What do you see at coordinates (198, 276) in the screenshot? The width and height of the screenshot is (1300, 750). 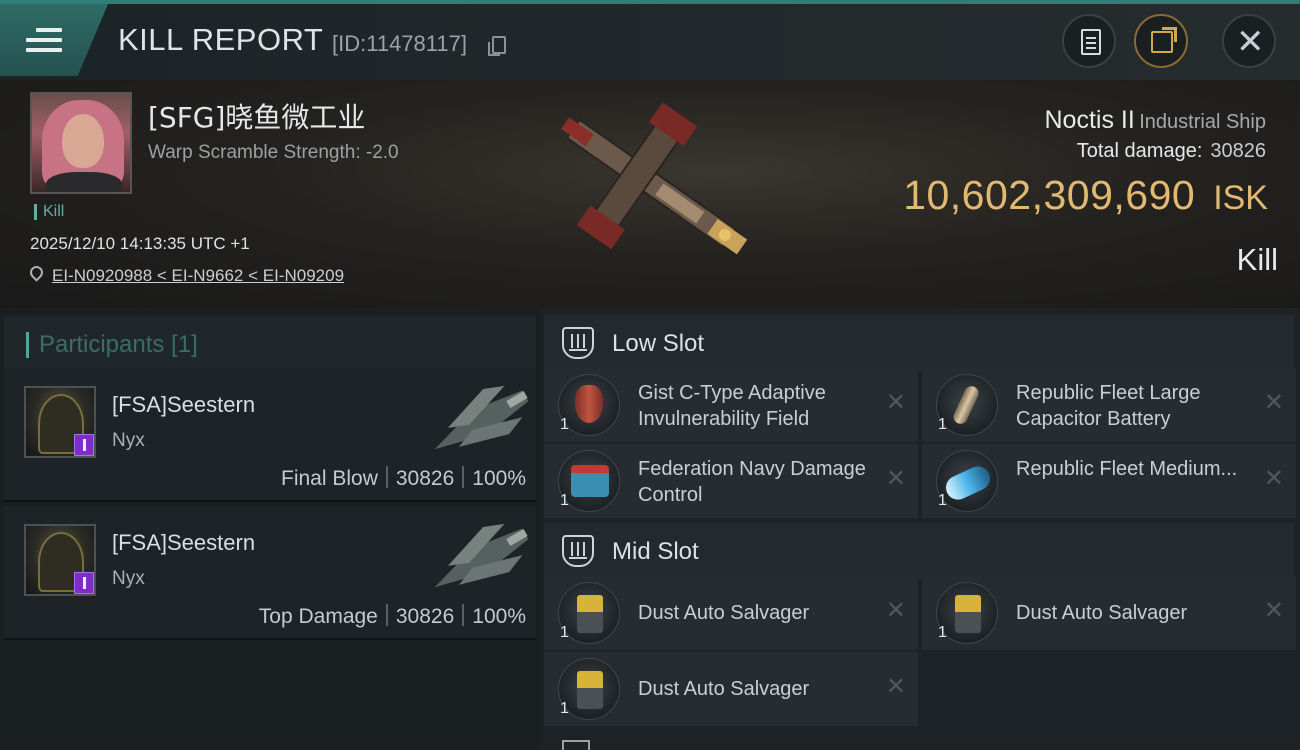 I see `location-link: EI-N0920988 < EI-N9662 < EI-N09209` at bounding box center [198, 276].